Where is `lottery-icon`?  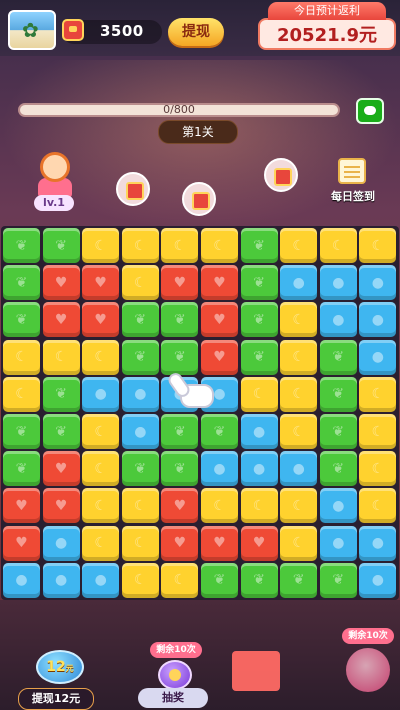
lottery-icon is located at coordinates (175, 675).